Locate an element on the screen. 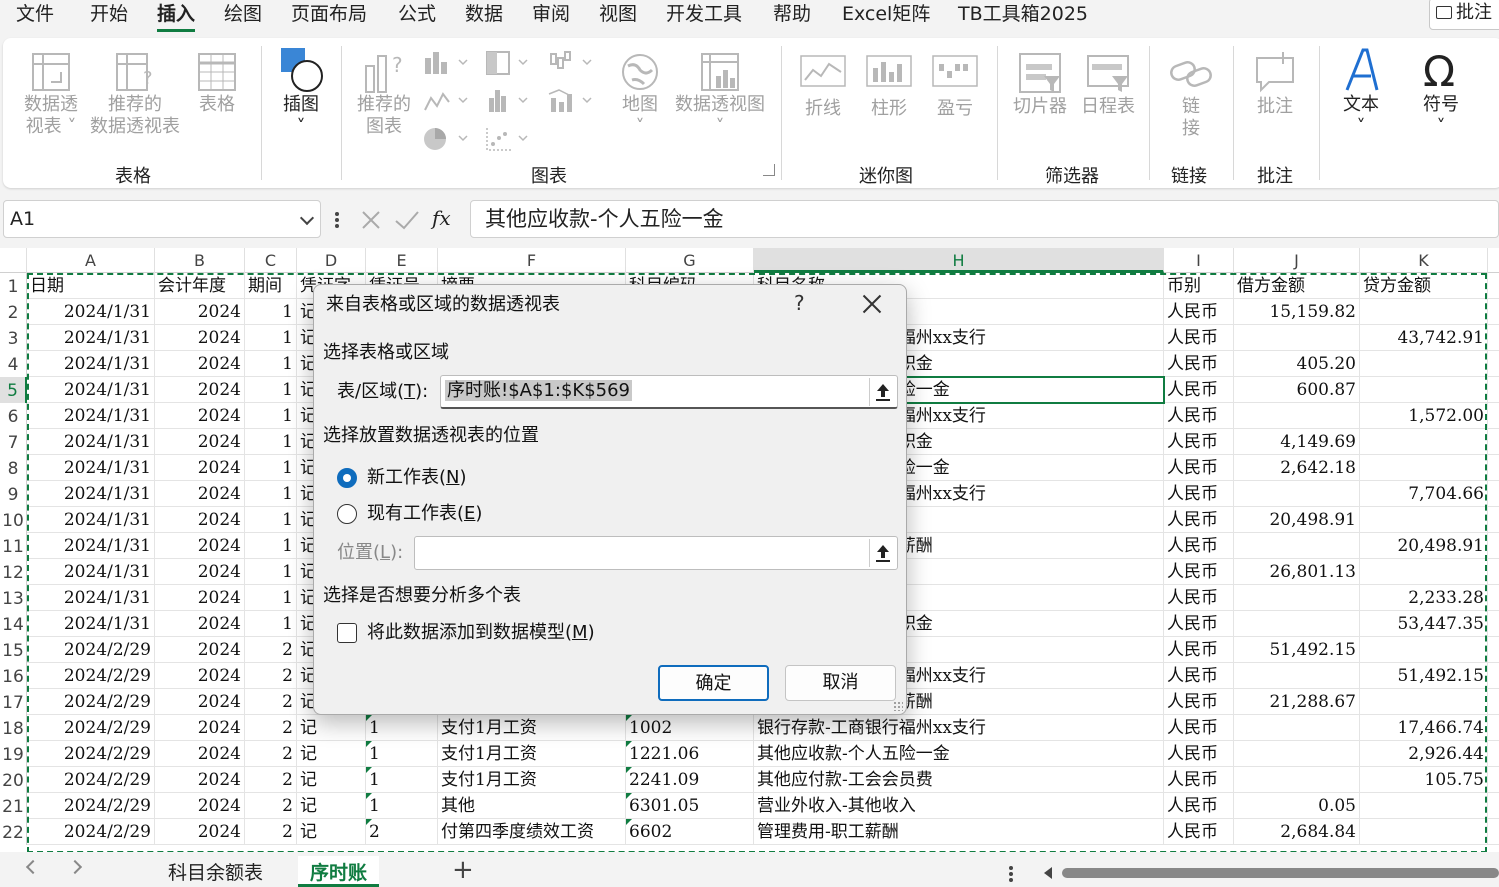 The image size is (1499, 887). row-header: 3 is located at coordinates (13, 338).